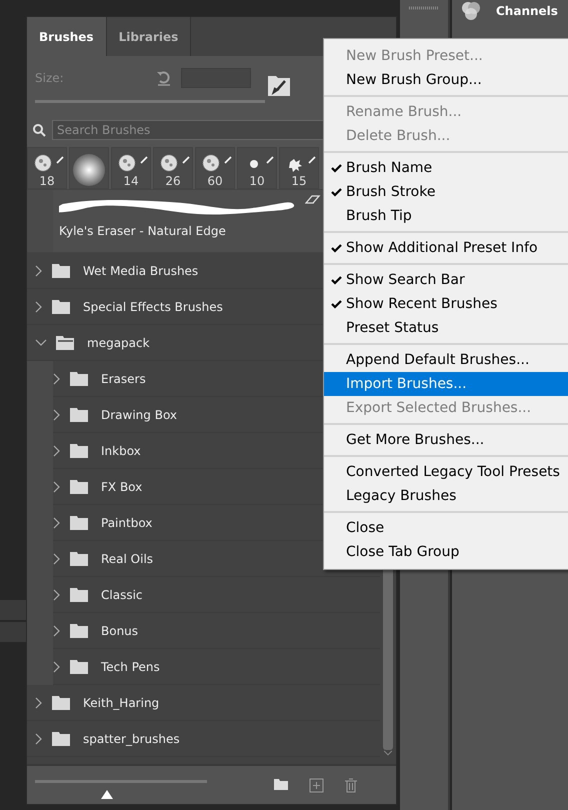 The width and height of the screenshot is (568, 810). I want to click on group-name: Keith_Haring, so click(121, 703).